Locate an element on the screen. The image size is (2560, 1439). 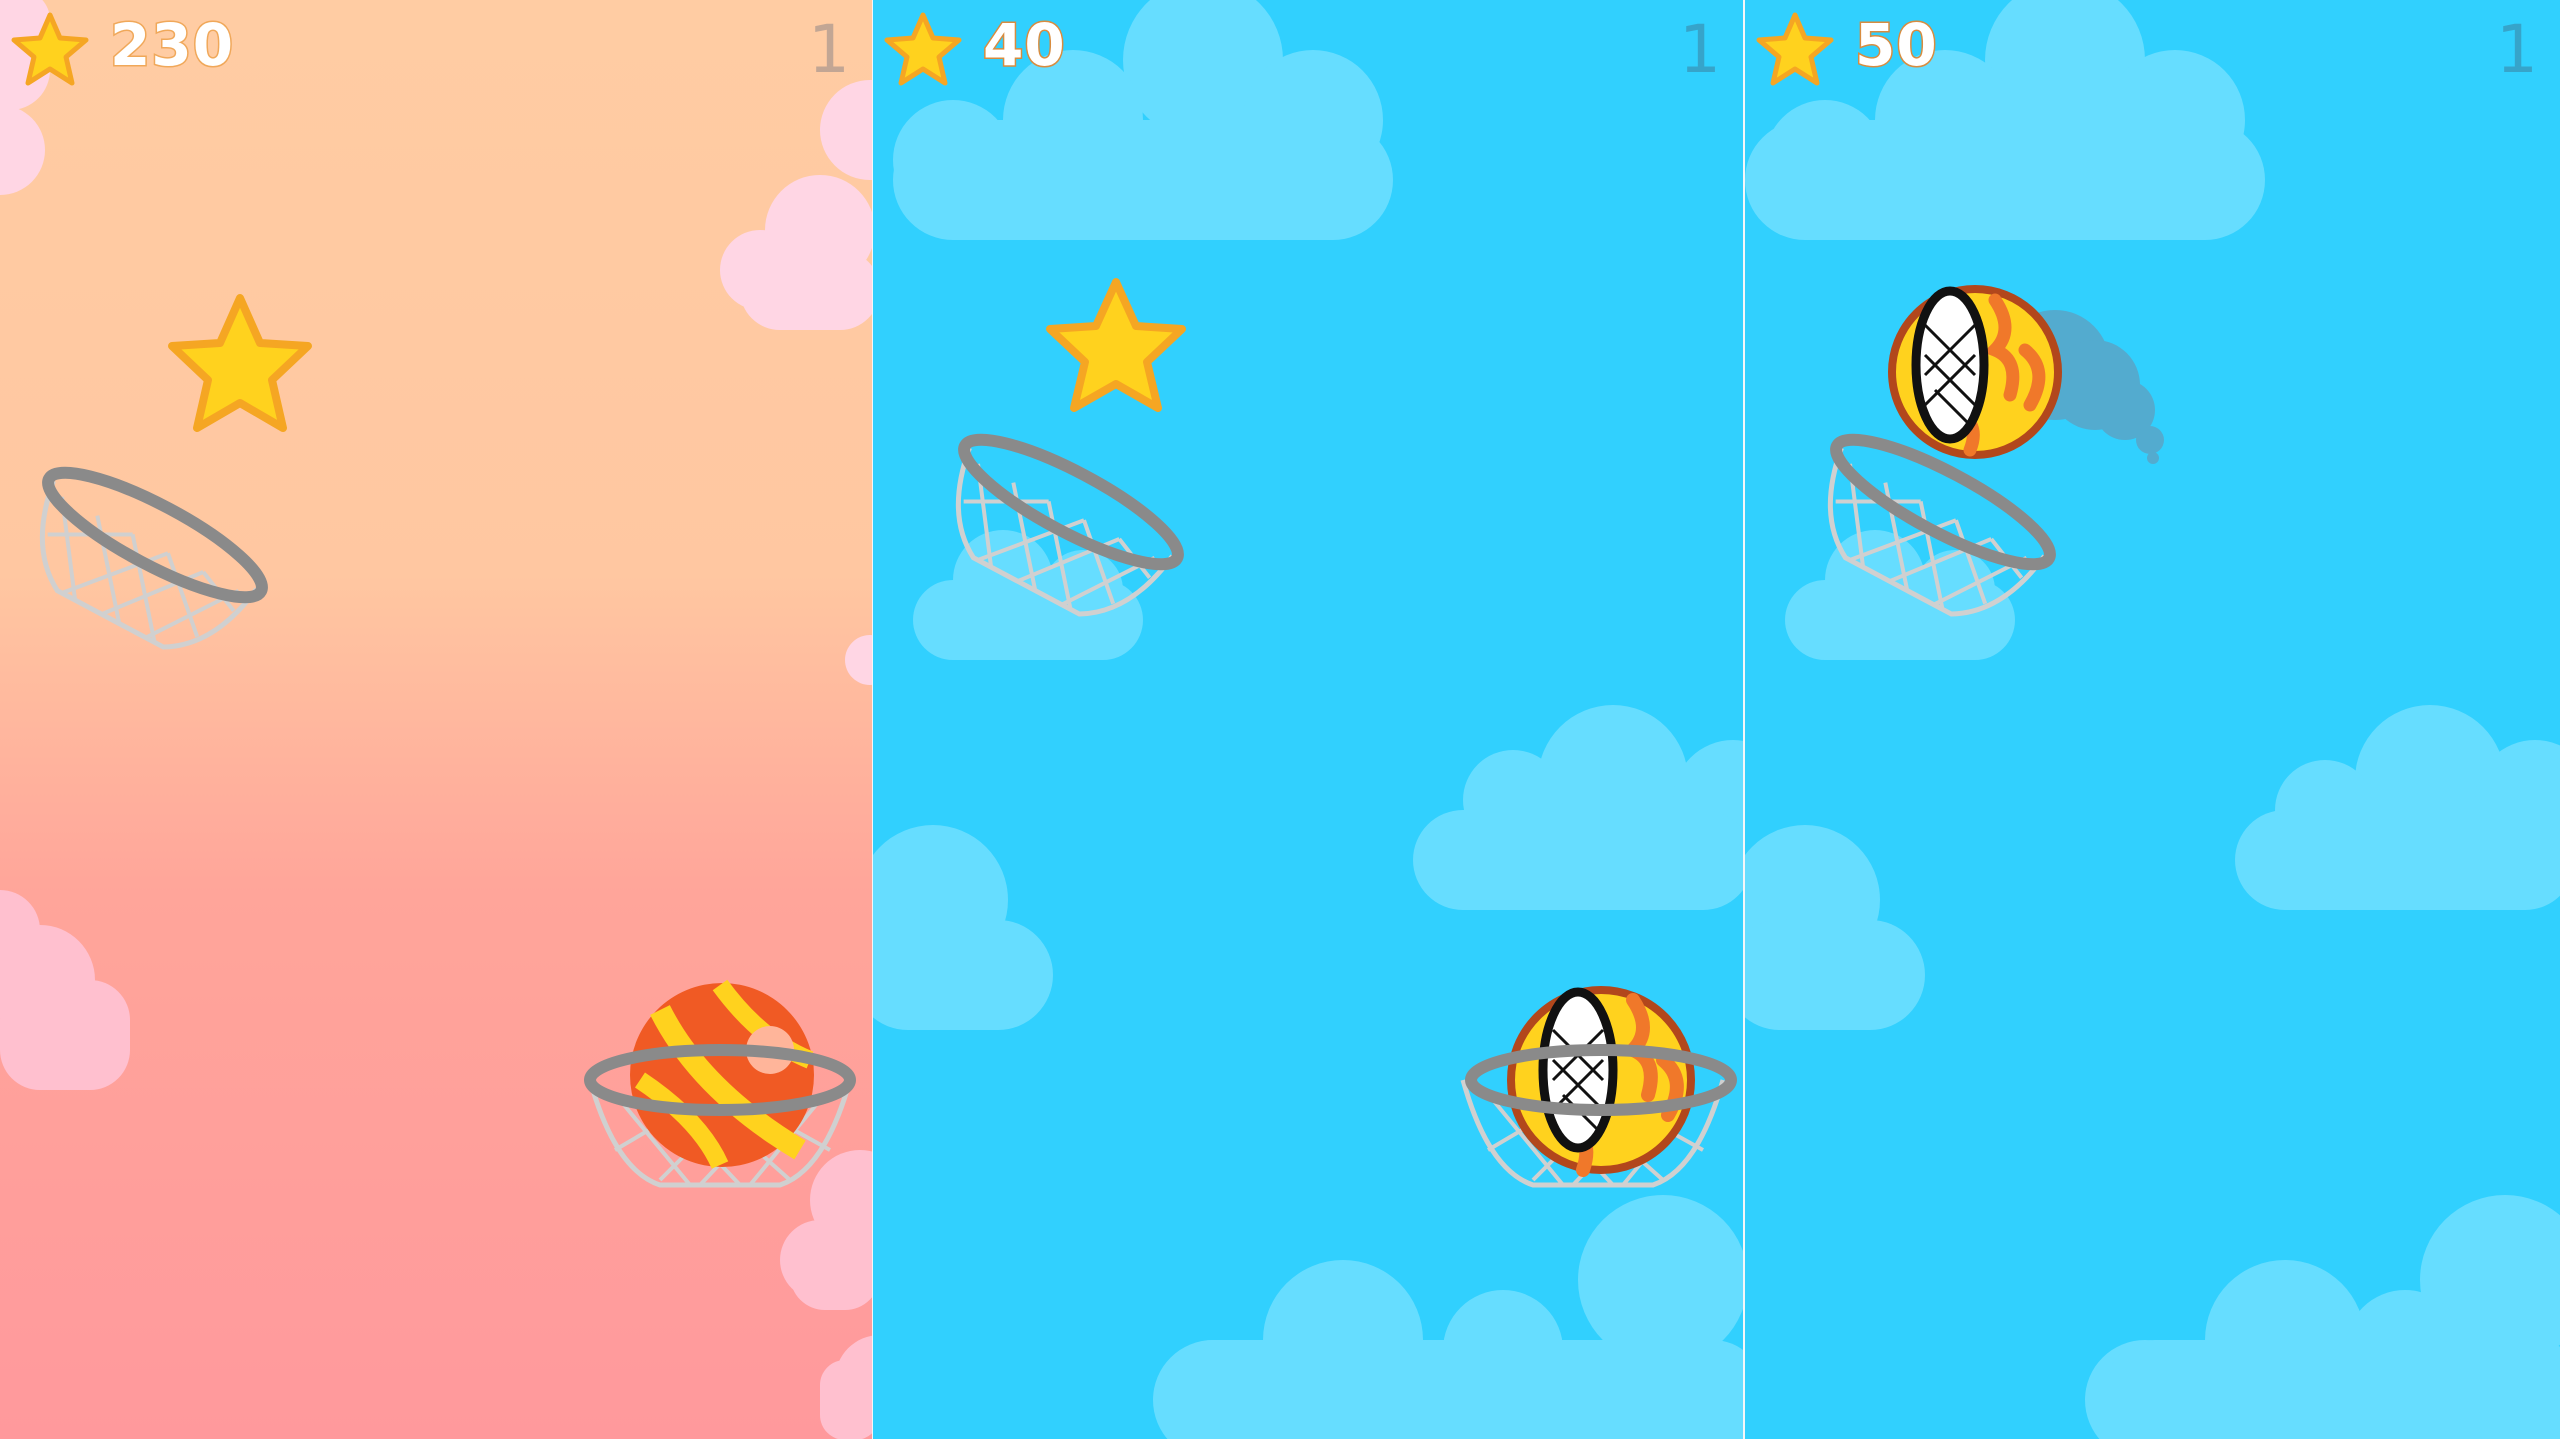
star-score: 50 is located at coordinates (1896, 45).